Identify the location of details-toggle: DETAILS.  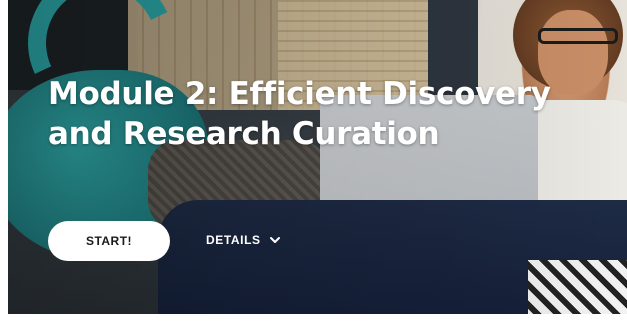
(243, 240).